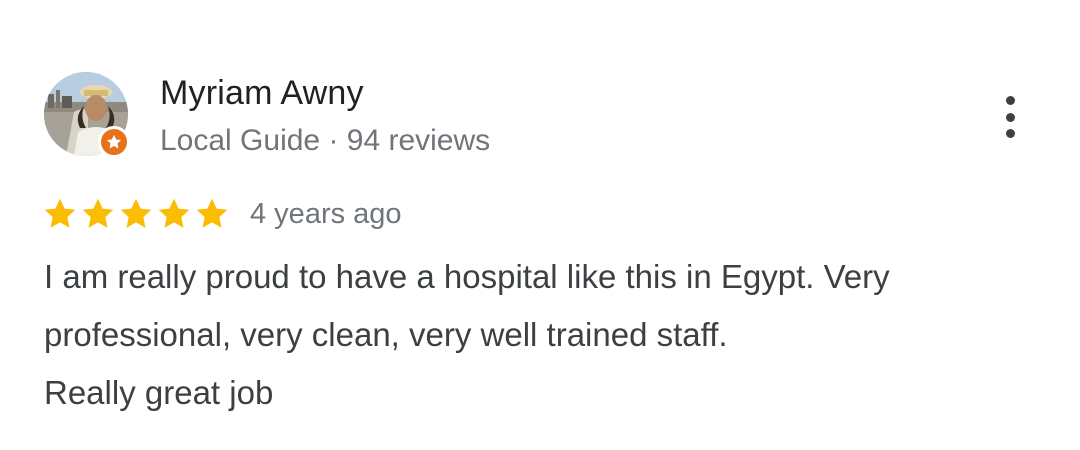 The width and height of the screenshot is (1080, 450). What do you see at coordinates (1010, 100) in the screenshot?
I see `more-vert-icon` at bounding box center [1010, 100].